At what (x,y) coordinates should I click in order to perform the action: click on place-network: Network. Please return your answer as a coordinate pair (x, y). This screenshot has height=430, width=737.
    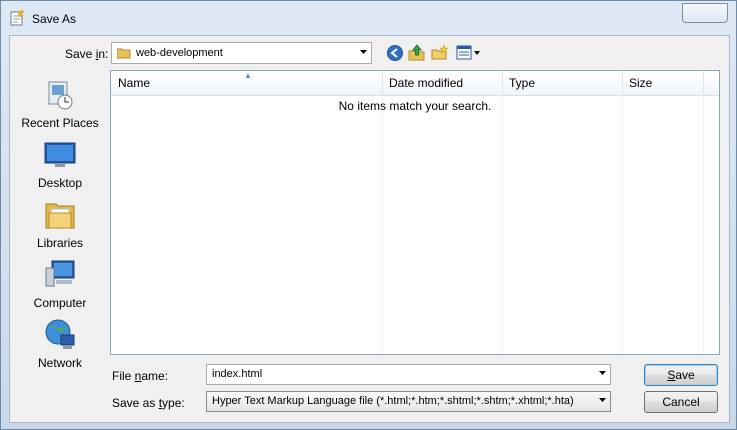
    Looking at the image, I should click on (60, 346).